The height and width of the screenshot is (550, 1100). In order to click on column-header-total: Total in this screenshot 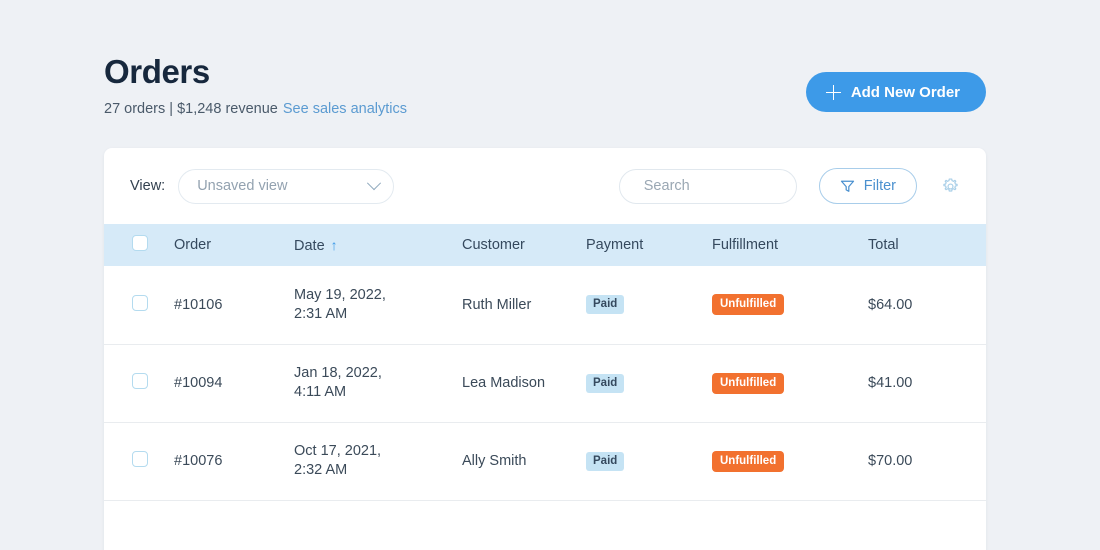, I will do `click(927, 245)`.